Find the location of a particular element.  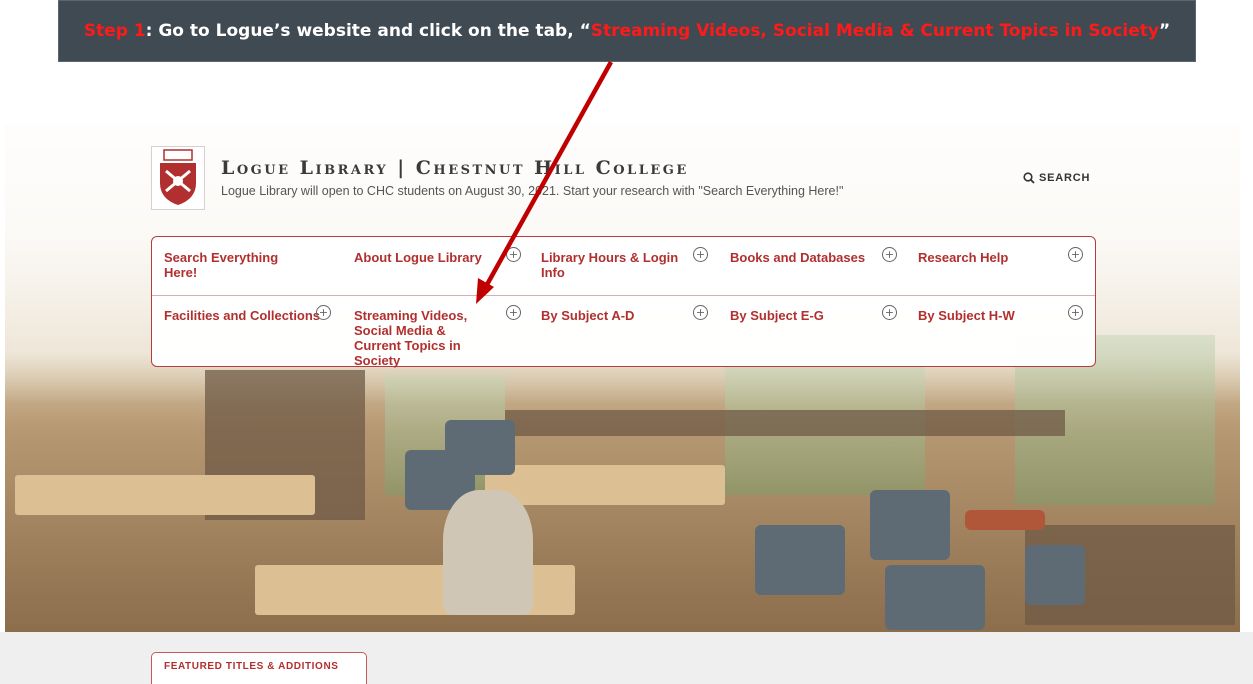

arrow-shaft is located at coordinates (547, 176).